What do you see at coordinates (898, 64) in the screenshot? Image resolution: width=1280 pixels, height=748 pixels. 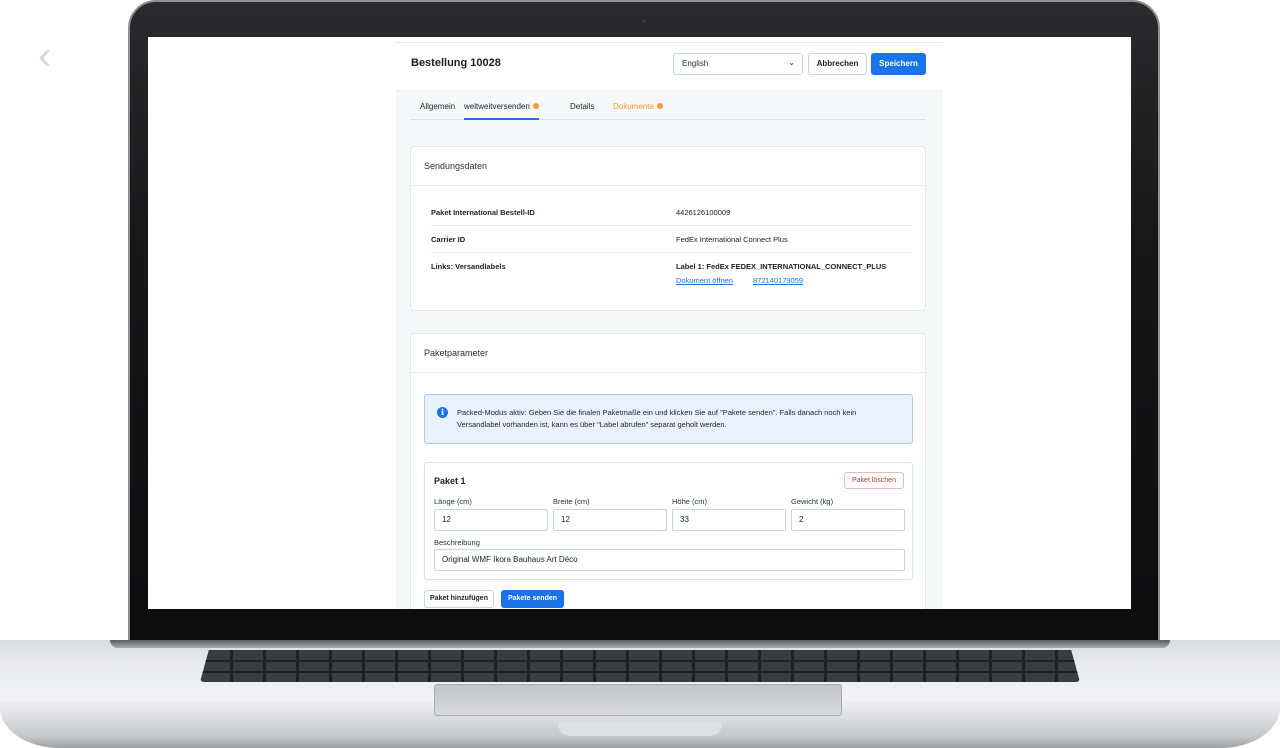 I see `save-button: Speichern` at bounding box center [898, 64].